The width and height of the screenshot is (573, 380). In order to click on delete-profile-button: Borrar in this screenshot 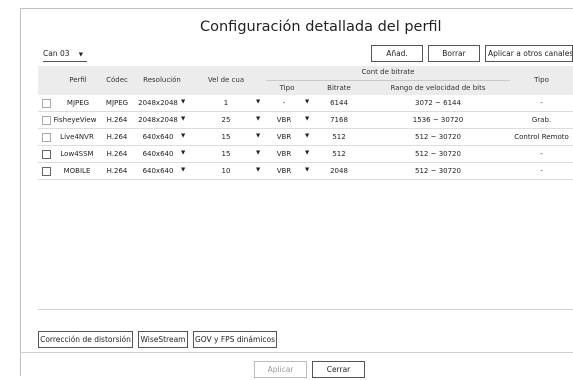, I will do `click(454, 53)`.